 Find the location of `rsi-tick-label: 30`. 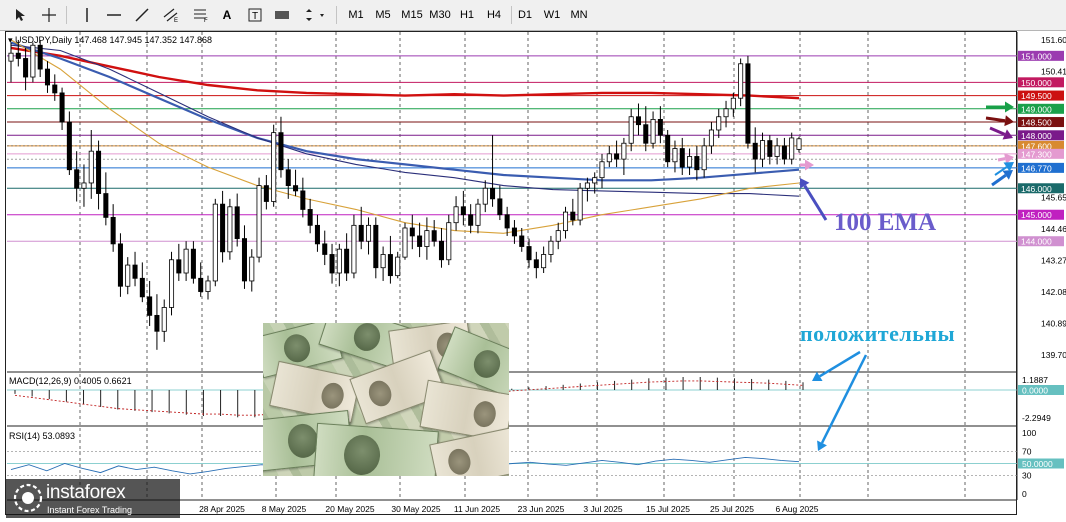

rsi-tick-label: 30 is located at coordinates (1027, 476).